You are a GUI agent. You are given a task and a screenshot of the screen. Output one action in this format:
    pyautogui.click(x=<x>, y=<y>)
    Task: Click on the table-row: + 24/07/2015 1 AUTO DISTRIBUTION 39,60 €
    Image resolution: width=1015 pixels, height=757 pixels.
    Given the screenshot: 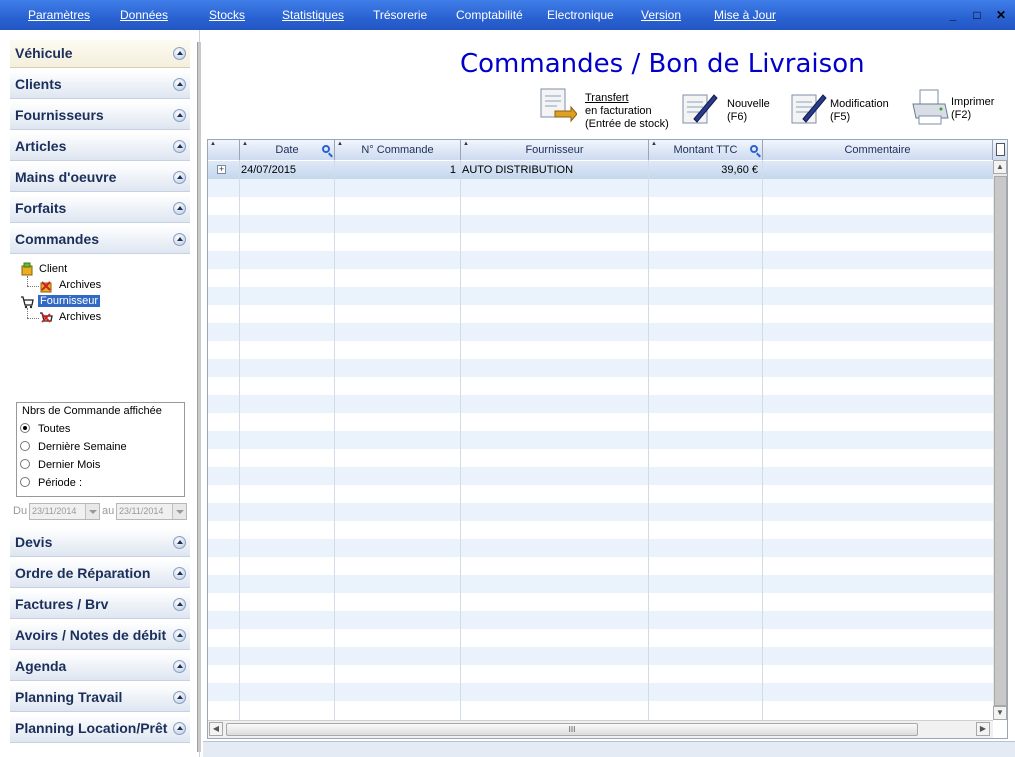 What is the action you would take?
    pyautogui.click(x=600, y=170)
    